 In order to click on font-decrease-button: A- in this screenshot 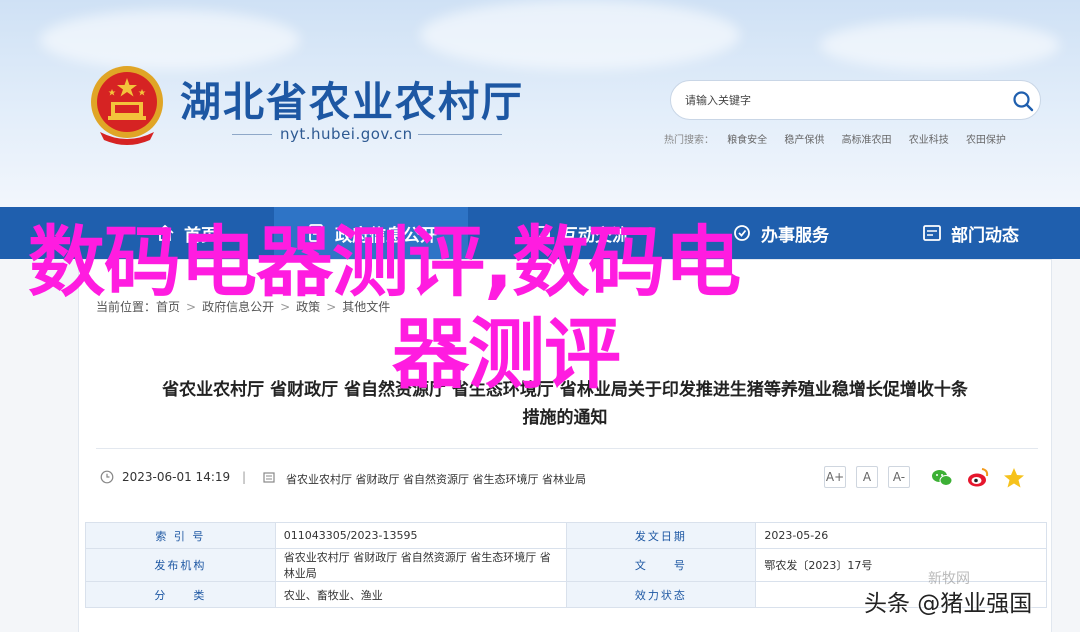, I will do `click(899, 477)`.